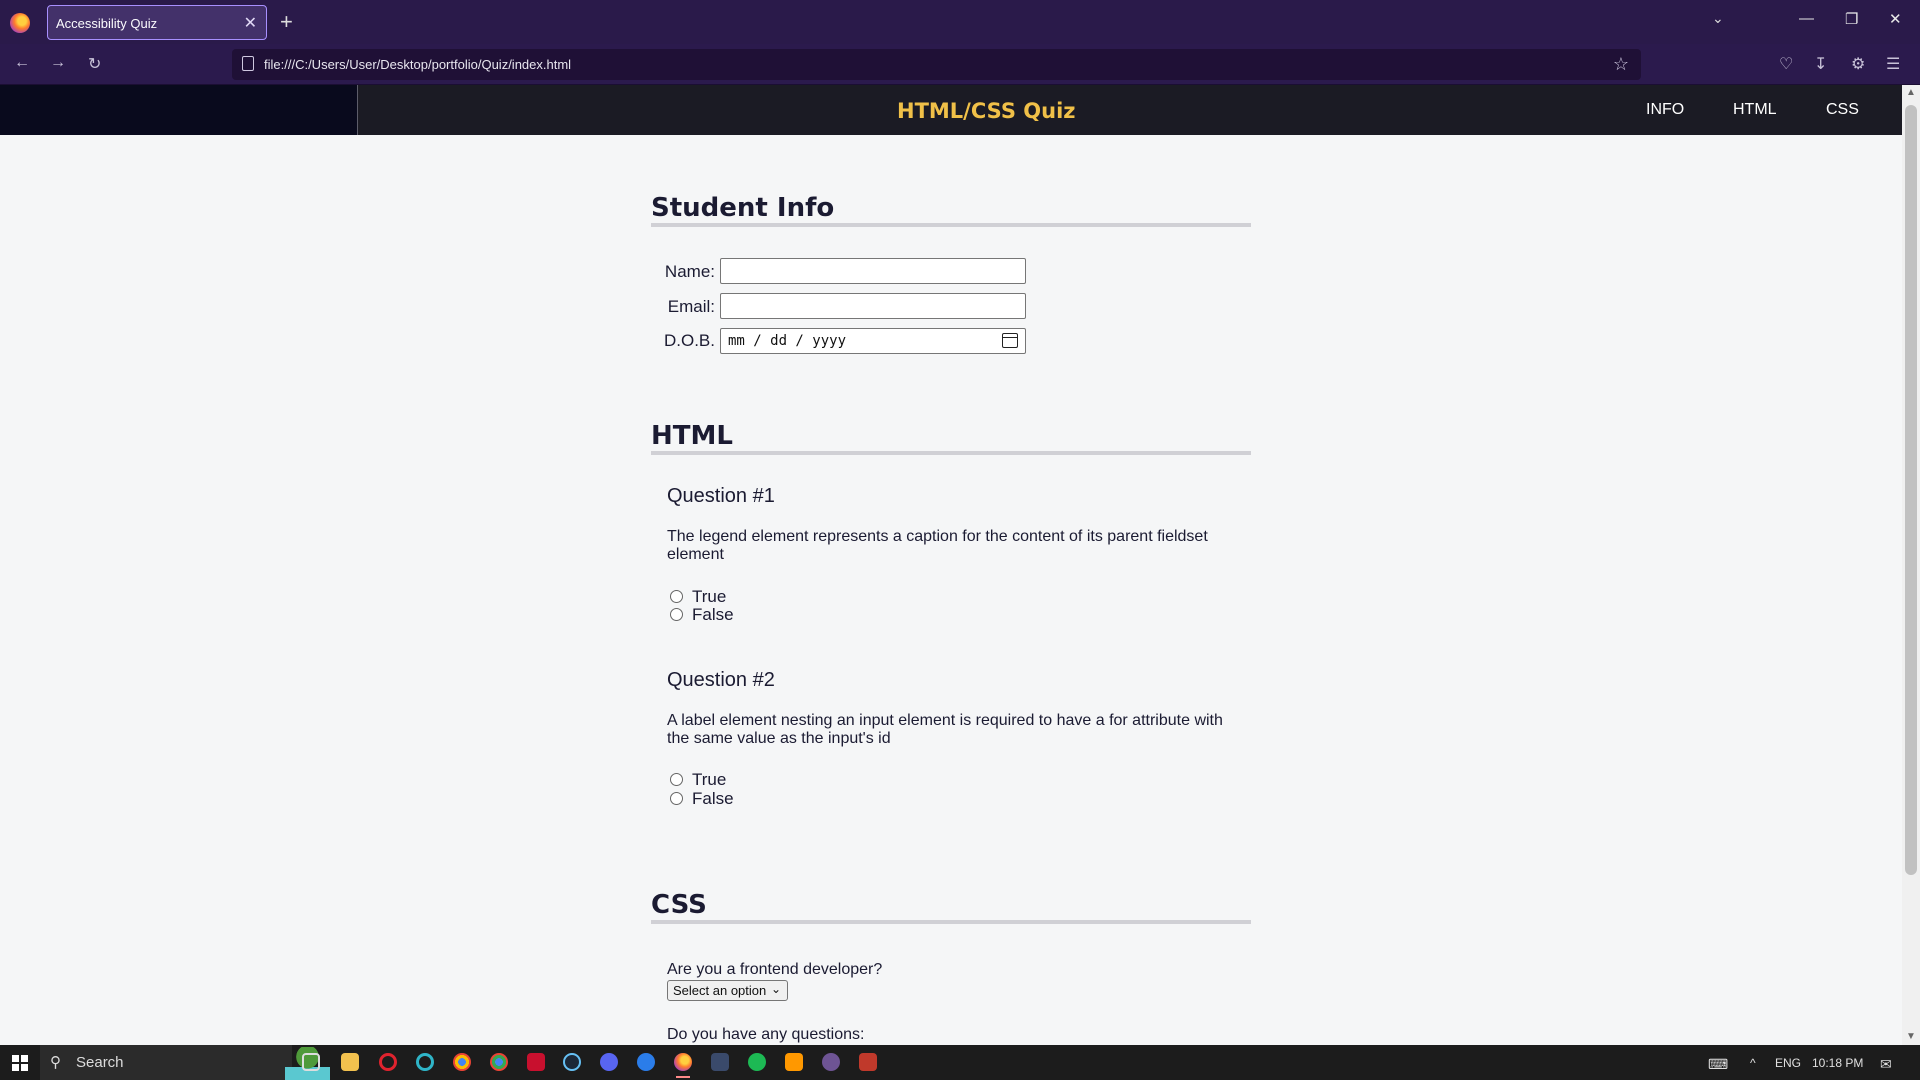 Image resolution: width=1920 pixels, height=1080 pixels. I want to click on adobe-icon, so click(536, 1062).